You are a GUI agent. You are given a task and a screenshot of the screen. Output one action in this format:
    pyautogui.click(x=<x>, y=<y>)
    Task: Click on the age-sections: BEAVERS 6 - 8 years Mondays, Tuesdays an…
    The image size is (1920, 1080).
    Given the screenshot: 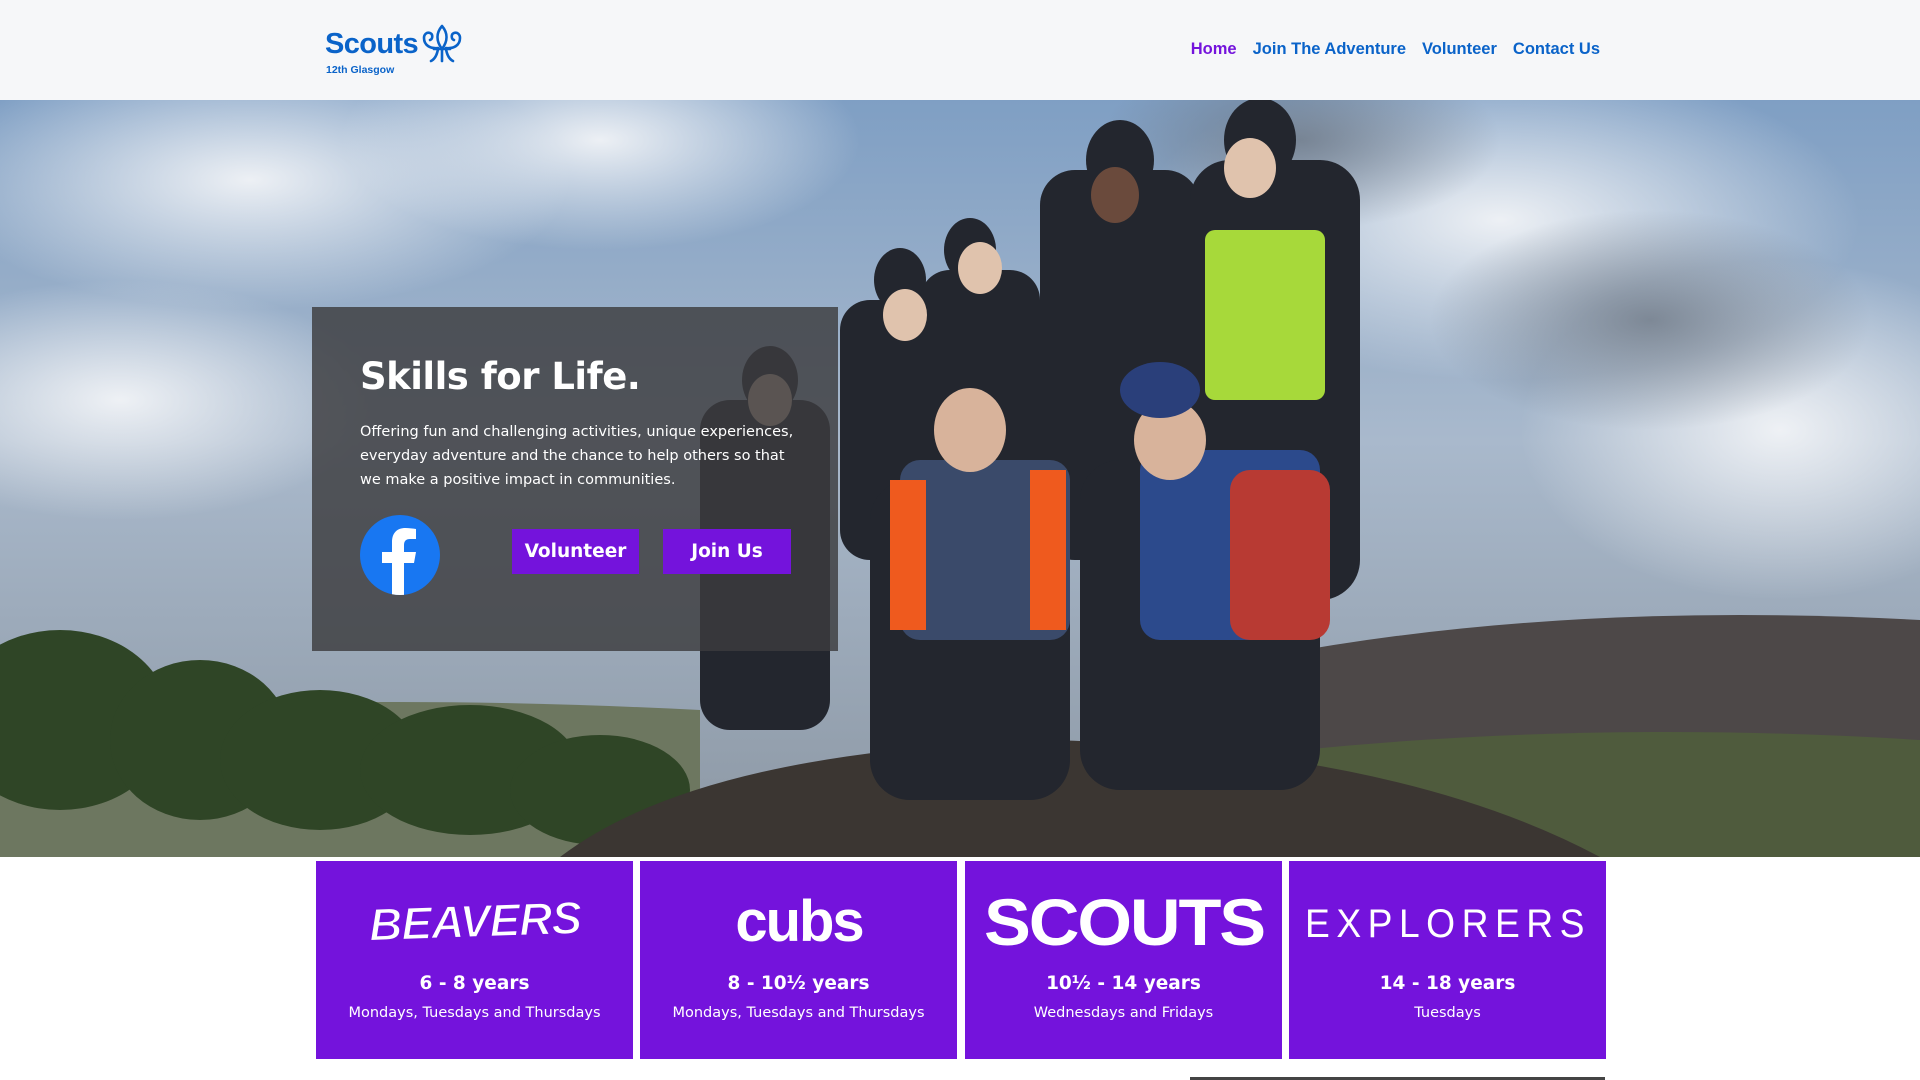 What is the action you would take?
    pyautogui.click(x=961, y=960)
    